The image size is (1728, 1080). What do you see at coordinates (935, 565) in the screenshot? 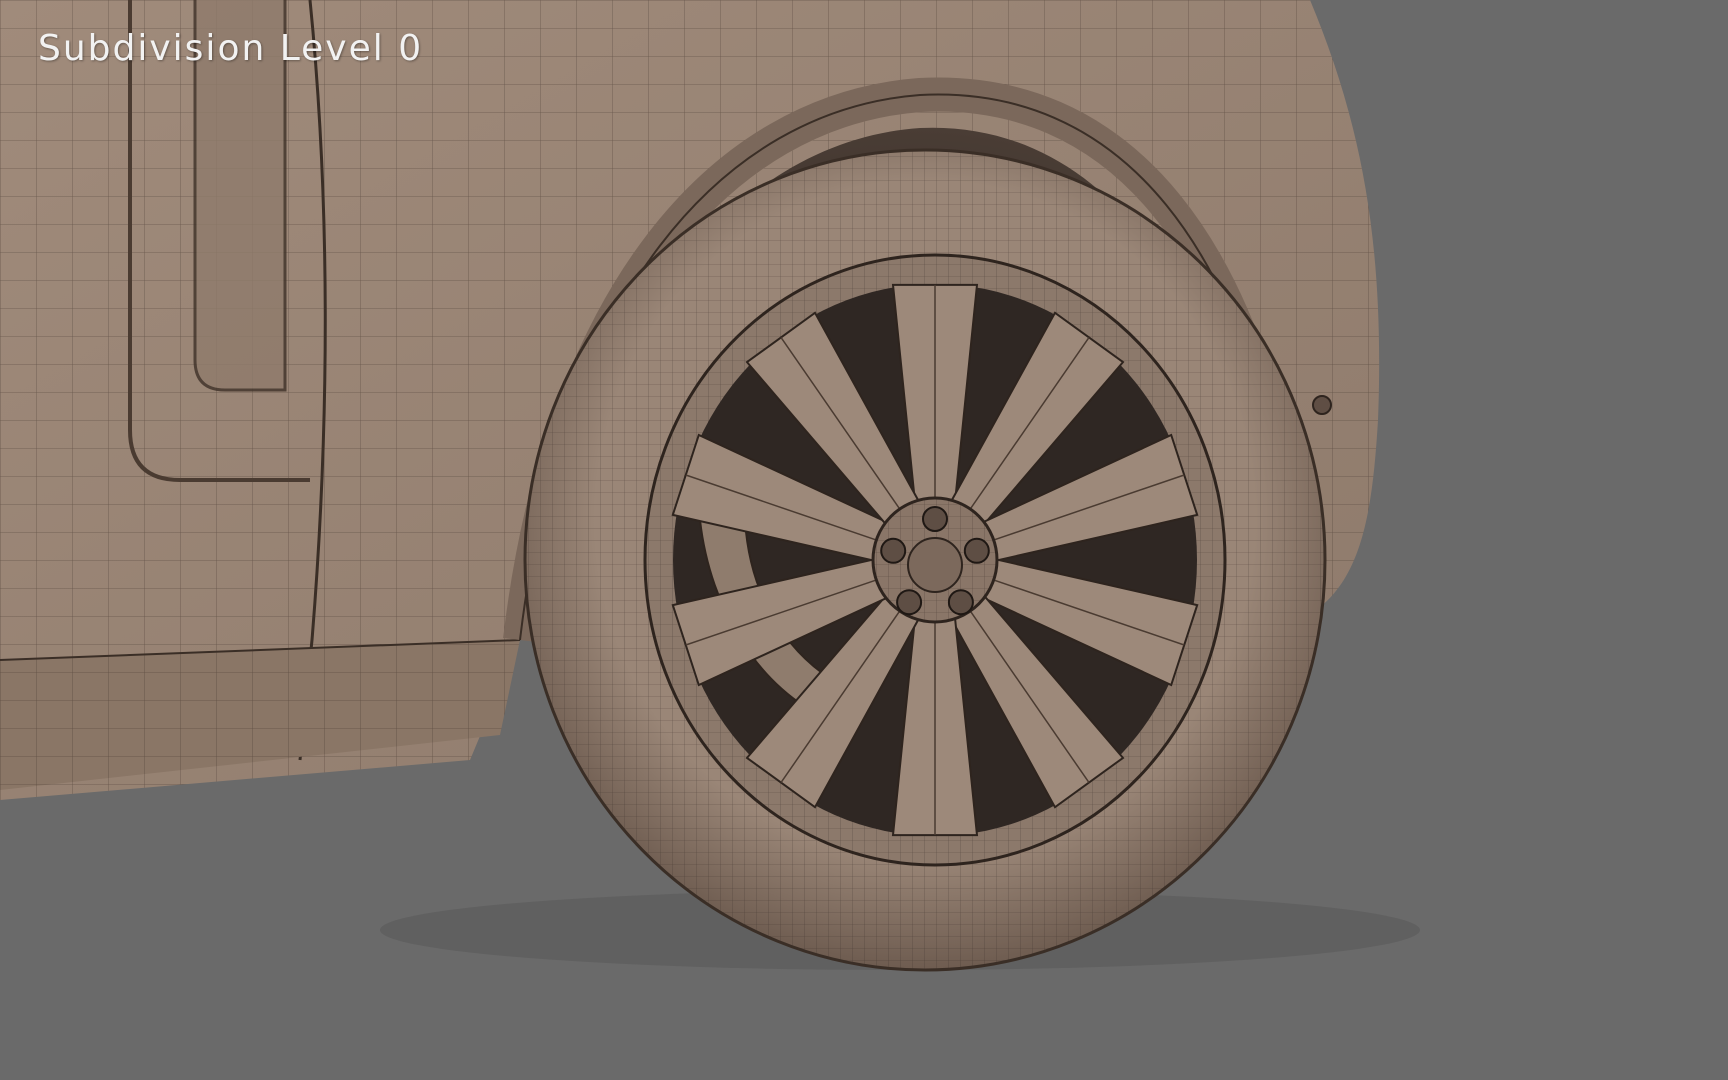
I see `center-cap` at bounding box center [935, 565].